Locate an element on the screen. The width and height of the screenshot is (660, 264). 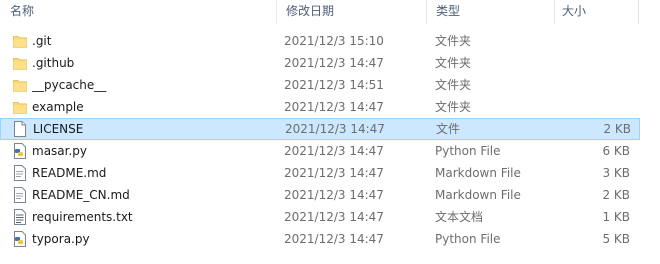
text-file-icon is located at coordinates (20, 217).